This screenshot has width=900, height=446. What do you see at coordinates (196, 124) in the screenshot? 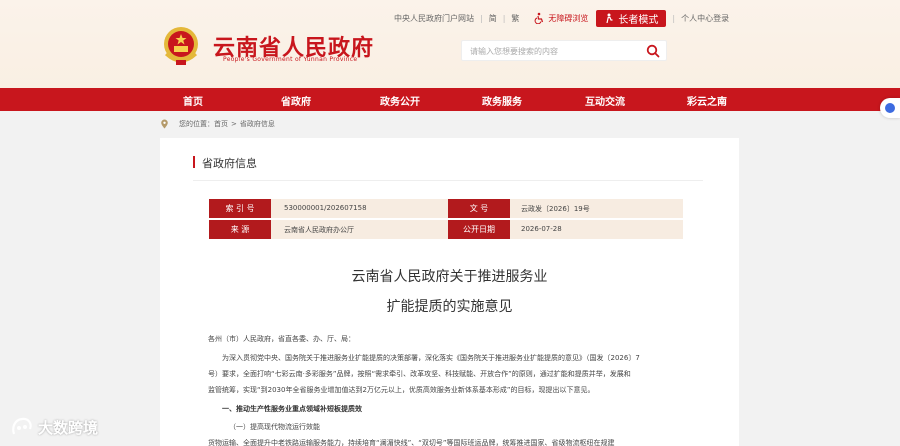
I see `breadcrumb-prefix: 您的位置：` at bounding box center [196, 124].